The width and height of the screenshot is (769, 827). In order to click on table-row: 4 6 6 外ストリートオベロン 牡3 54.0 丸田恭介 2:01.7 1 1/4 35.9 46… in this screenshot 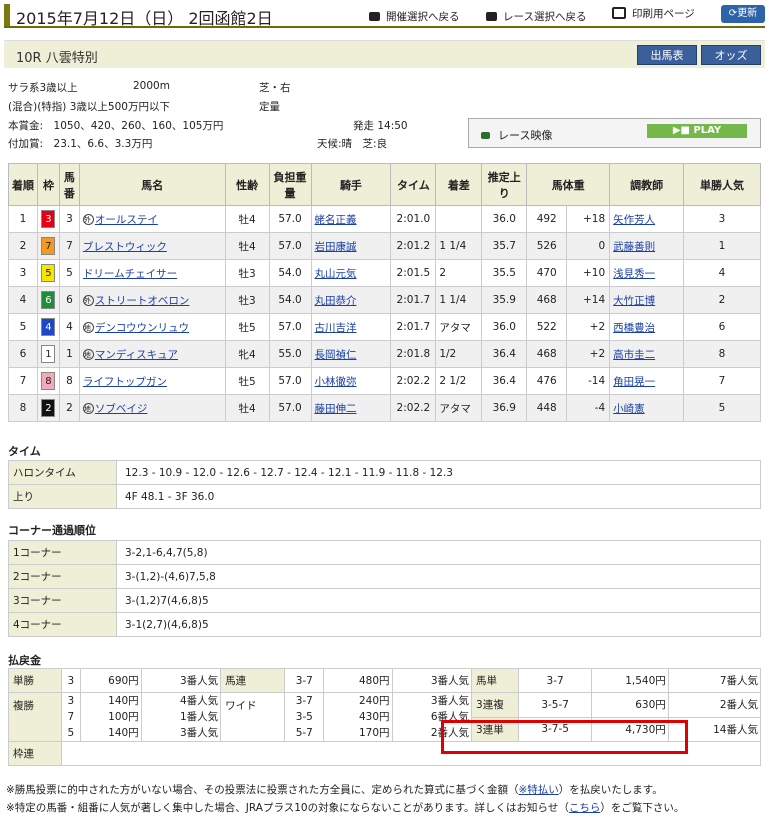, I will do `click(384, 300)`.